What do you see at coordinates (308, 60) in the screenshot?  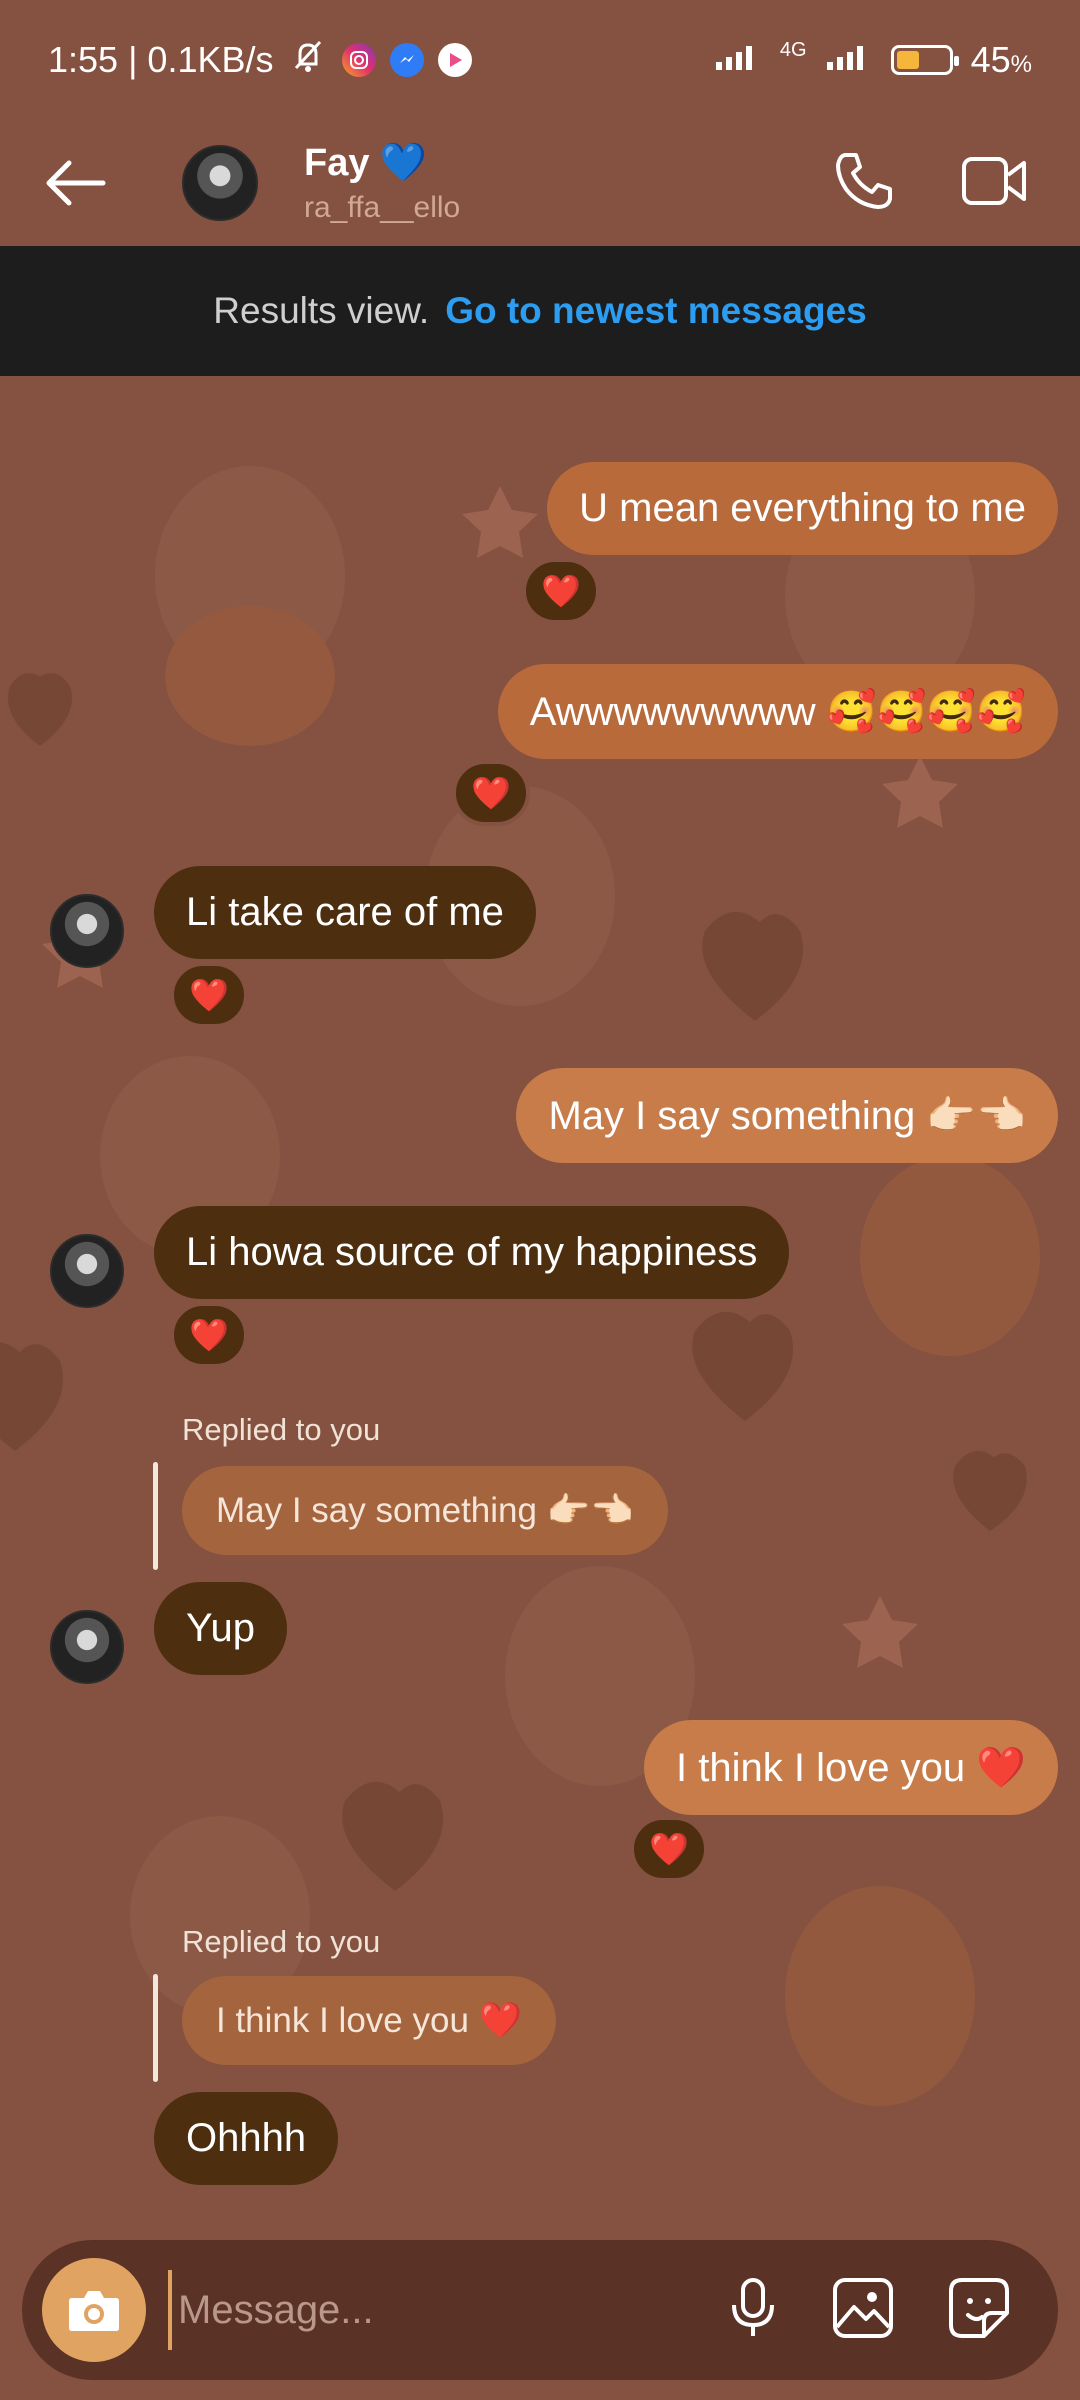 I see `mute-icon` at bounding box center [308, 60].